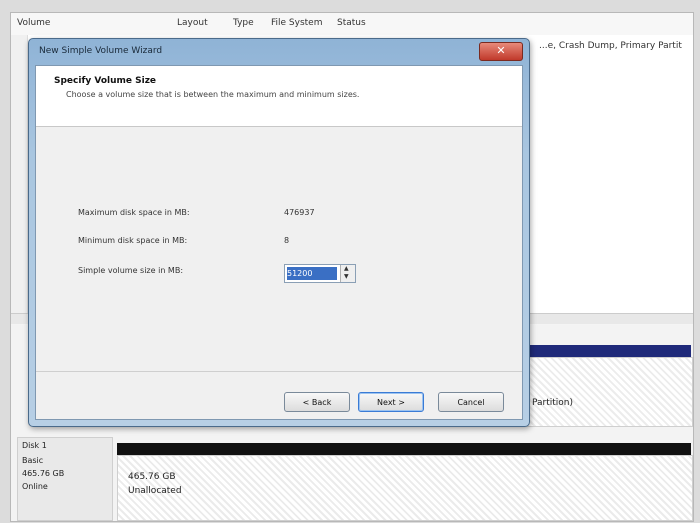 This screenshot has width=700, height=523. I want to click on wizard-step-title: Specify Volume Size, so click(105, 81).